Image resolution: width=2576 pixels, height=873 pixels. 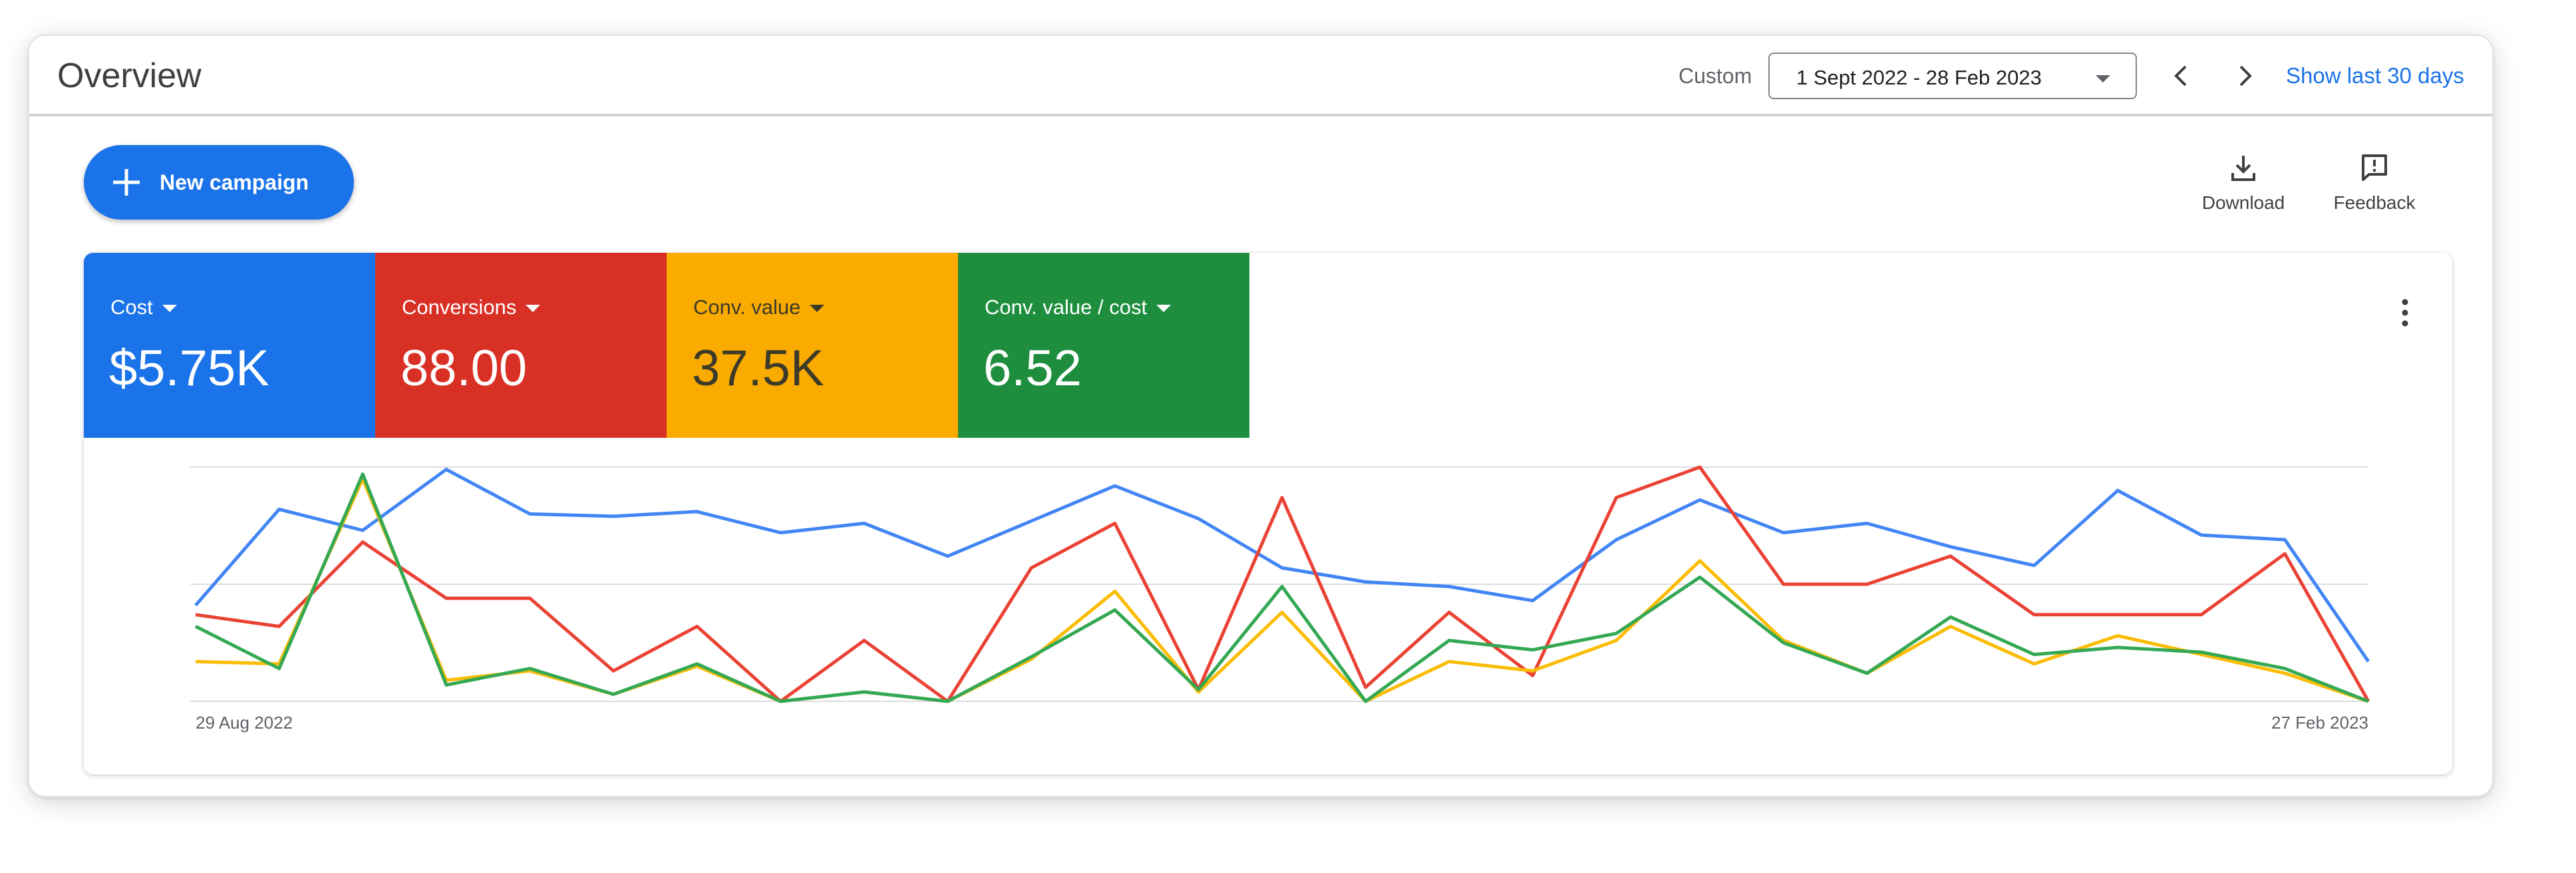 I want to click on chevron-left-icon, so click(x=2180, y=76).